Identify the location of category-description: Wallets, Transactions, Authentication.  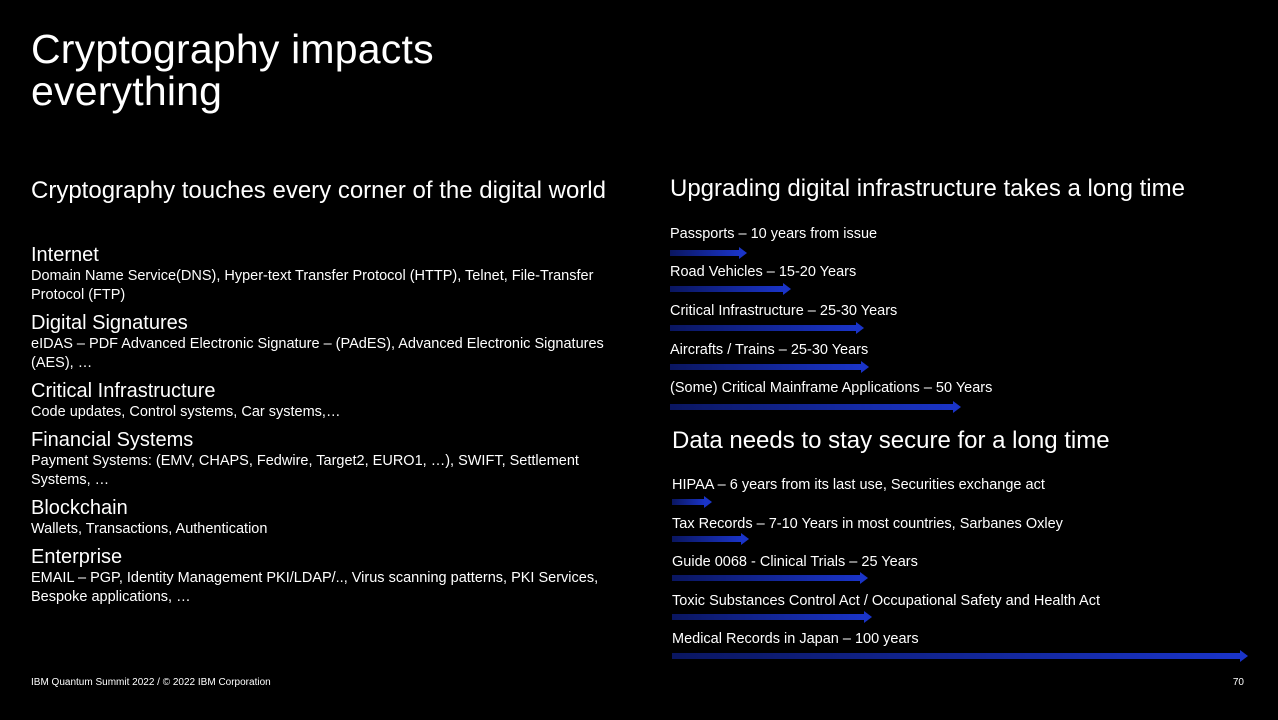
(149, 529).